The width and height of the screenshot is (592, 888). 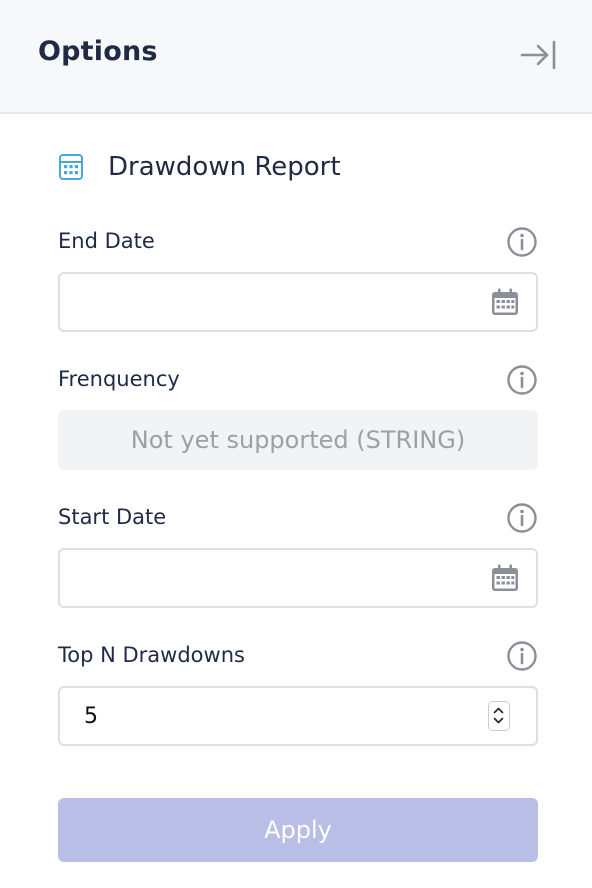 I want to click on options-header: Options, so click(x=296, y=57).